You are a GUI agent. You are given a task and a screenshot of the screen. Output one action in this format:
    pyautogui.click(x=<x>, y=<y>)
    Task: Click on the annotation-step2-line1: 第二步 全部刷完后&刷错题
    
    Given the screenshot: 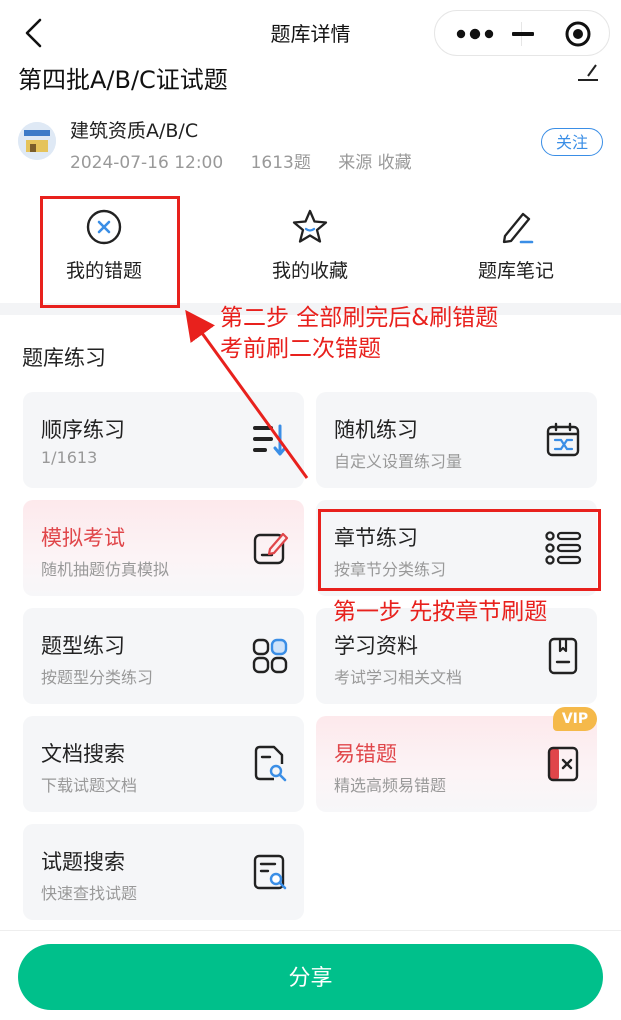 What is the action you would take?
    pyautogui.click(x=359, y=318)
    